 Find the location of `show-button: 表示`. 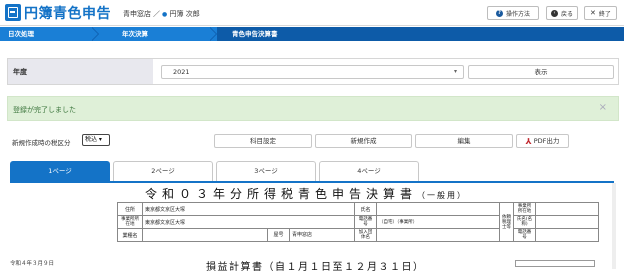

show-button: 表示 is located at coordinates (541, 72).